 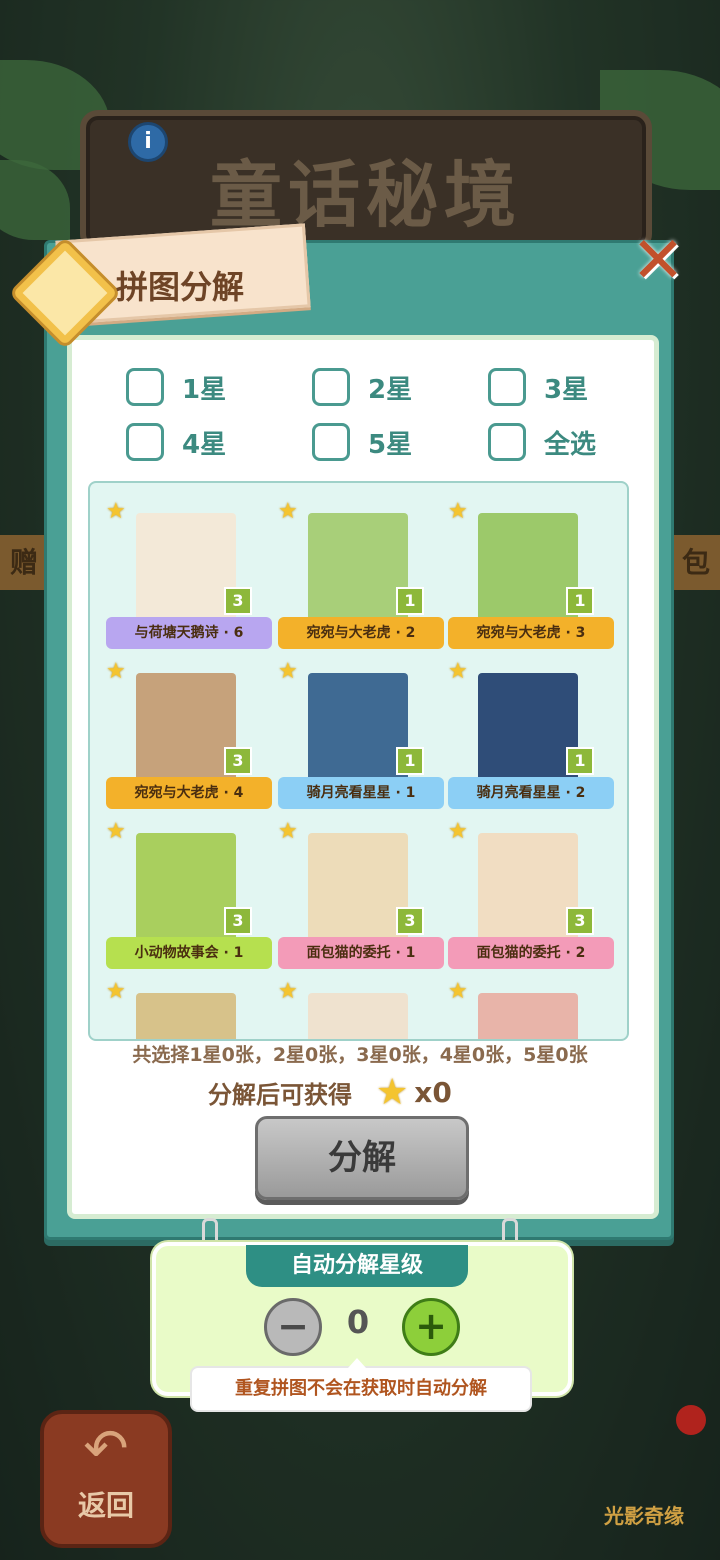 I want to click on reward-row: 分解后可获得 ★ x0, so click(x=330, y=1092).